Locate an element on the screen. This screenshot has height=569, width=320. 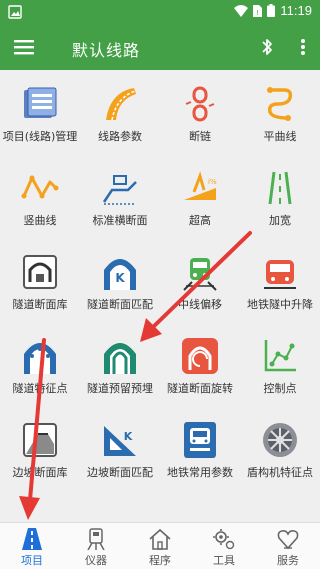
menu-icon is located at coordinates (24, 47).